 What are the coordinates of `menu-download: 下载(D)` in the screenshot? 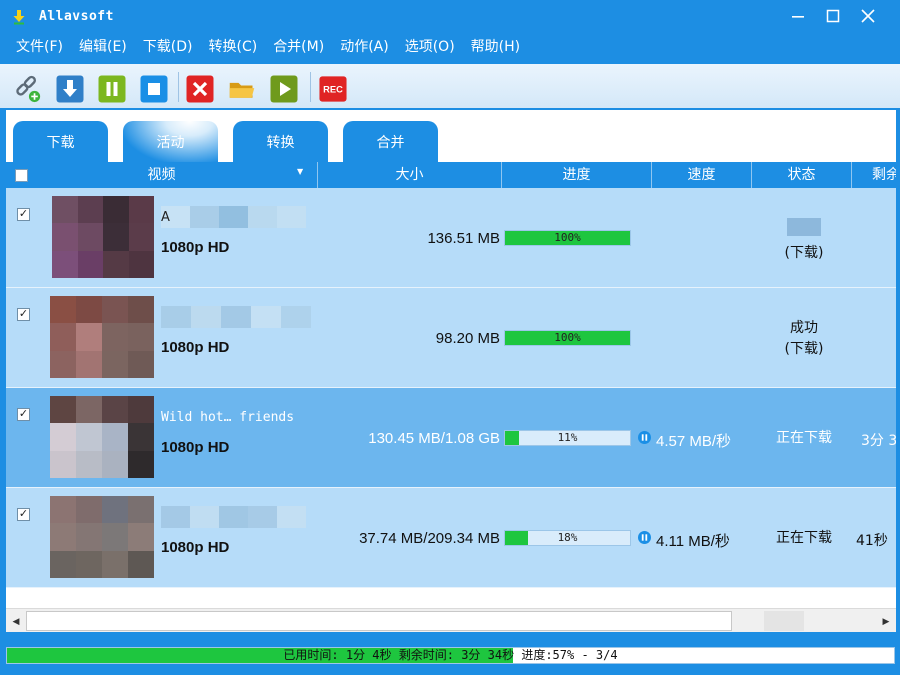 It's located at (168, 47).